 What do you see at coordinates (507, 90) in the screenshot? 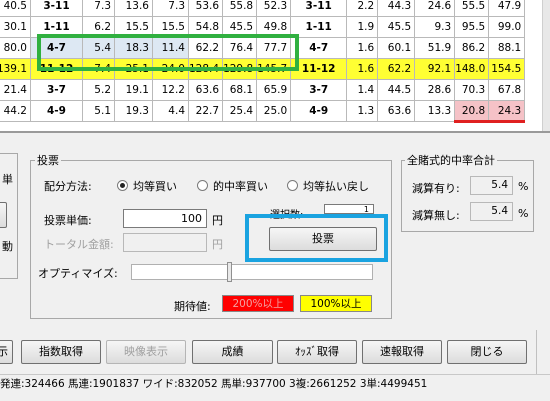
I see `table-cell: 67.8` at bounding box center [507, 90].